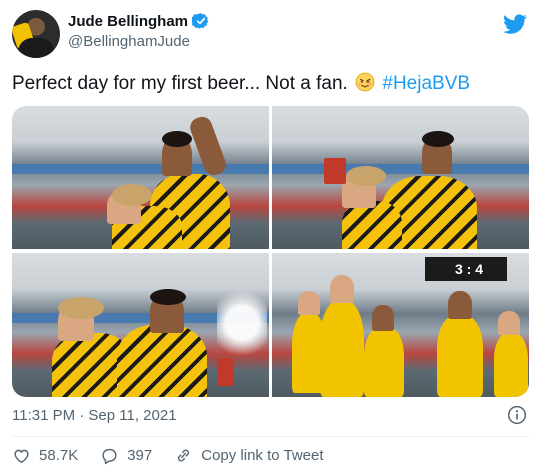 The image size is (541, 468). What do you see at coordinates (200, 21) in the screenshot?
I see `verified-badge-icon` at bounding box center [200, 21].